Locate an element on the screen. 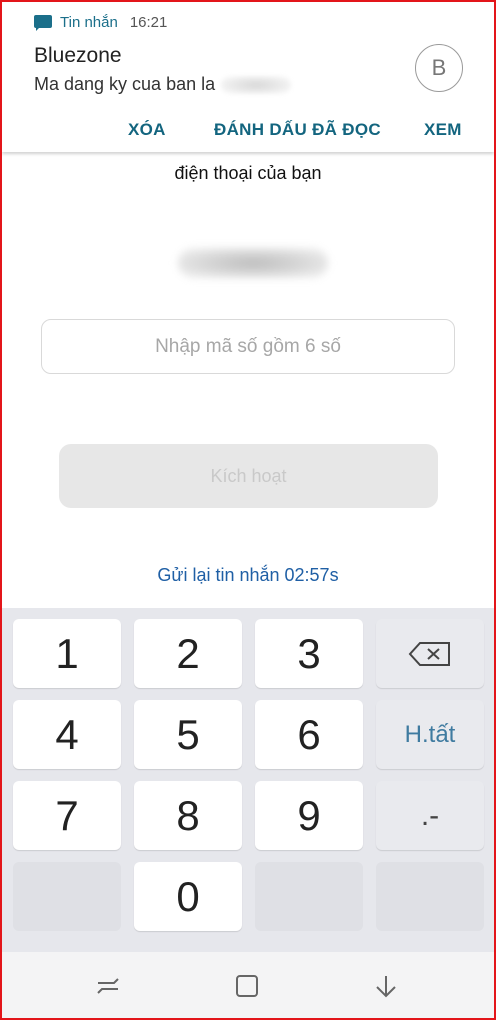  symbol-key: .- is located at coordinates (430, 815).